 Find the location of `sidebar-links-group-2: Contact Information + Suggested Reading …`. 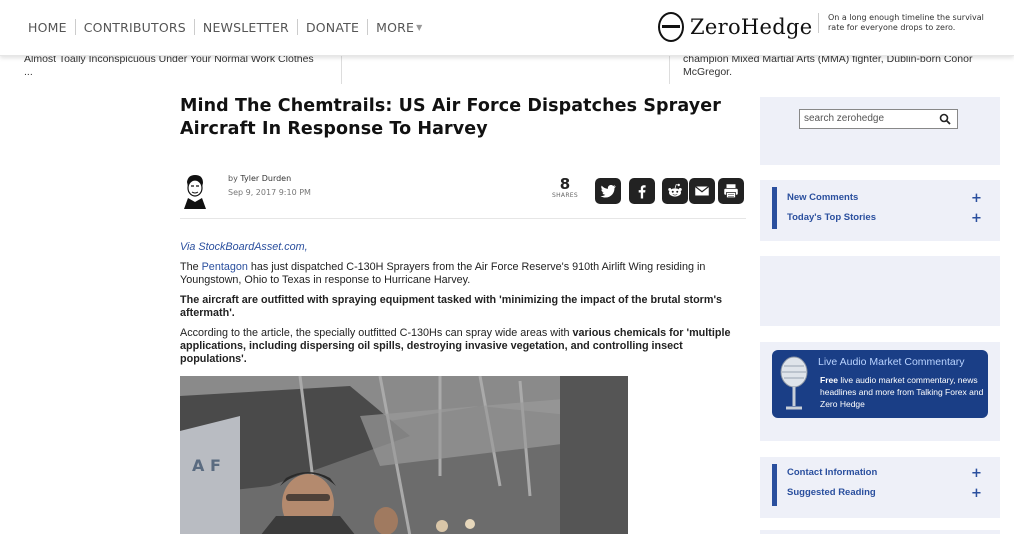

sidebar-links-group-2: Contact Information + Suggested Reading … is located at coordinates (880, 487).